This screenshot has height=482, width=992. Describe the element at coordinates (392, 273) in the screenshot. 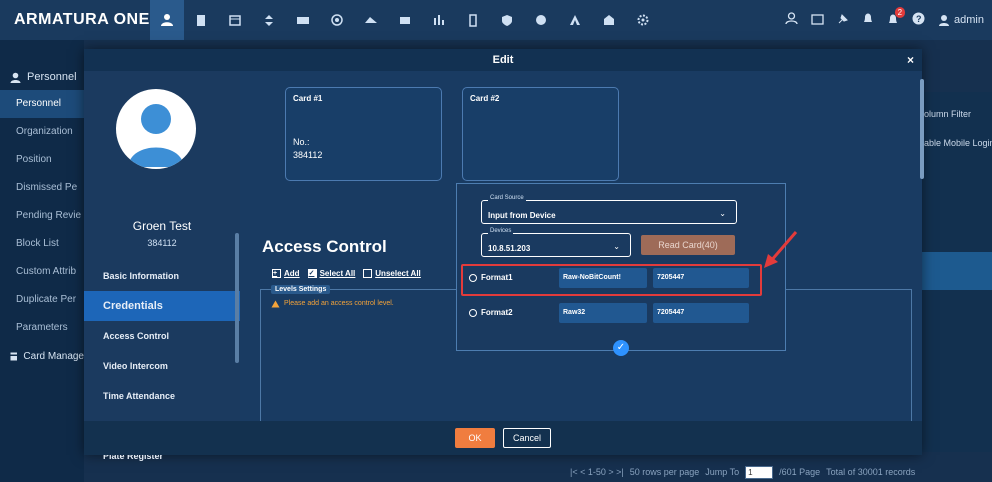

I see `unselect-all-checkbox: Unselect All` at that location.